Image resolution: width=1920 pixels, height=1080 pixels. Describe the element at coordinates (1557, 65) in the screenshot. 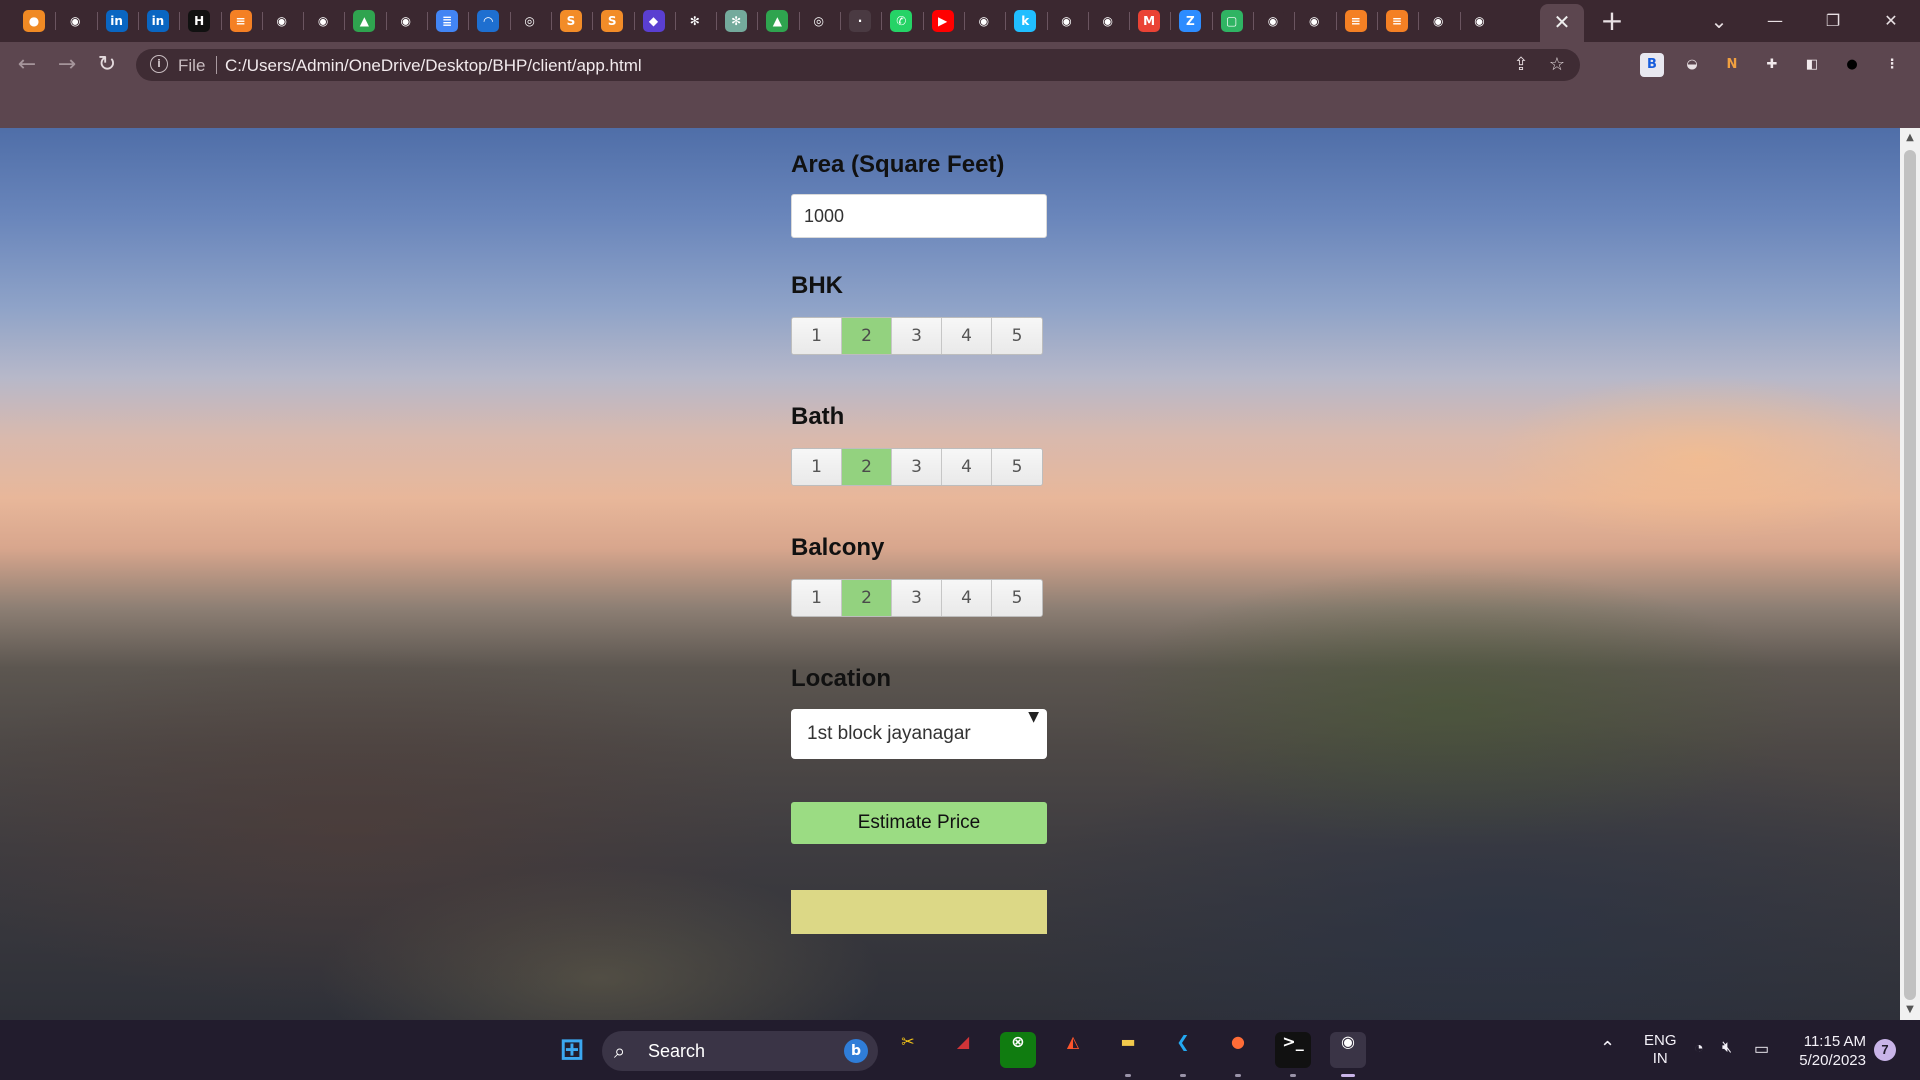

I see `bookmark-star-icon: ☆` at that location.